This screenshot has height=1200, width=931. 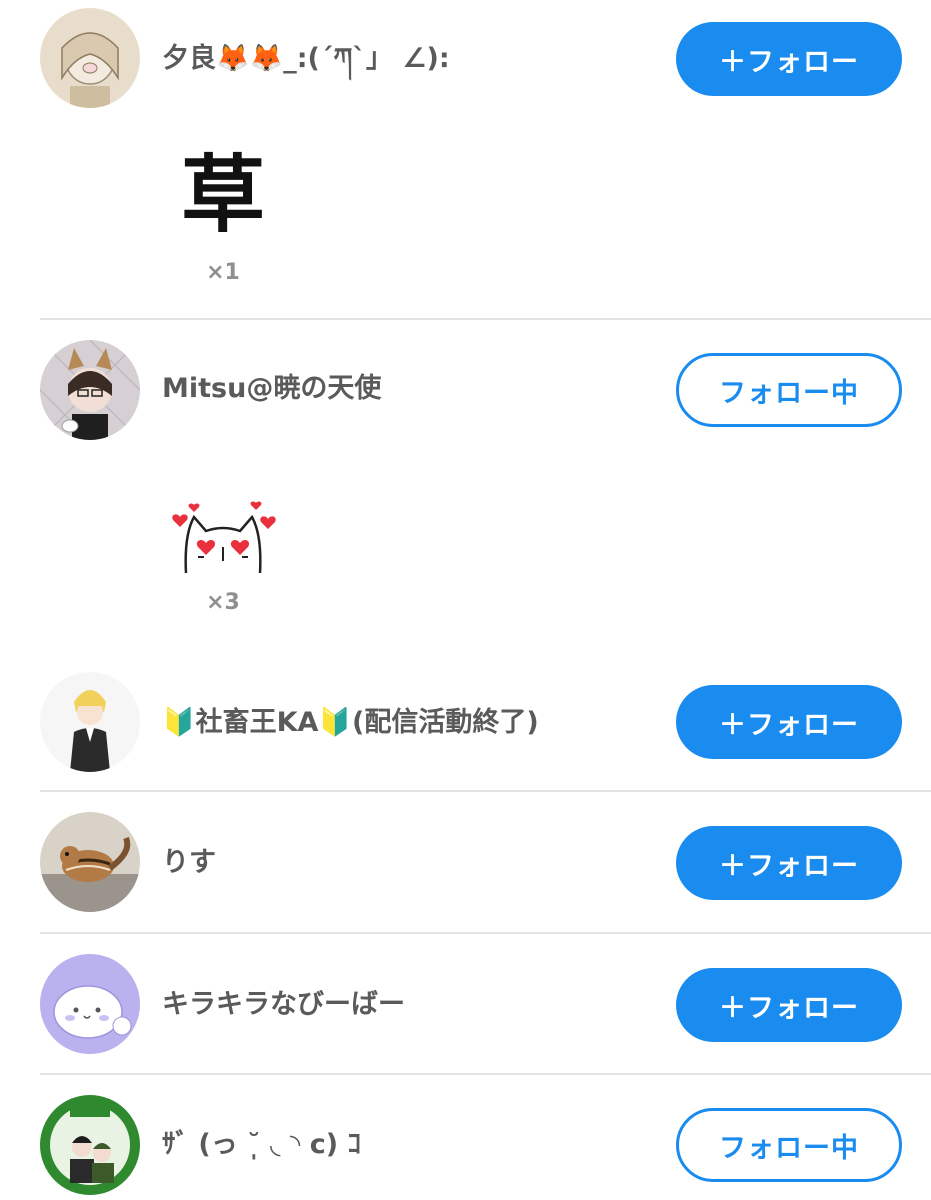 I want to click on user-name: 🔰社畜王KA🔰(配信活動終了), so click(x=350, y=722).